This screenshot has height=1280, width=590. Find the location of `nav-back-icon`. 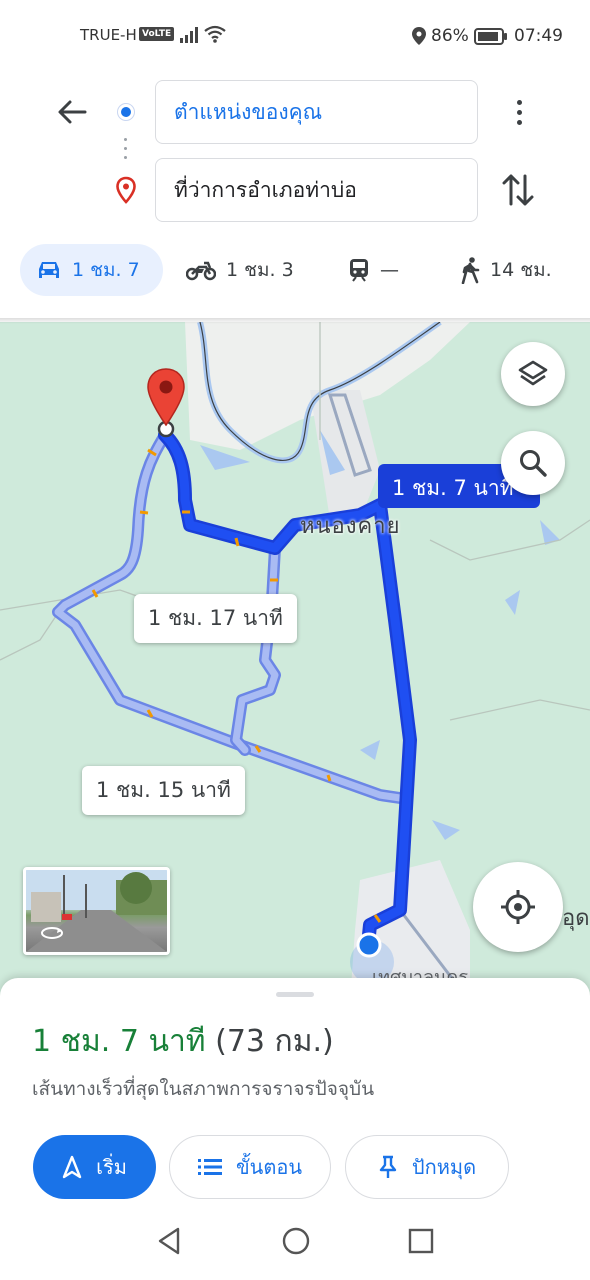

nav-back-icon is located at coordinates (169, 1241).